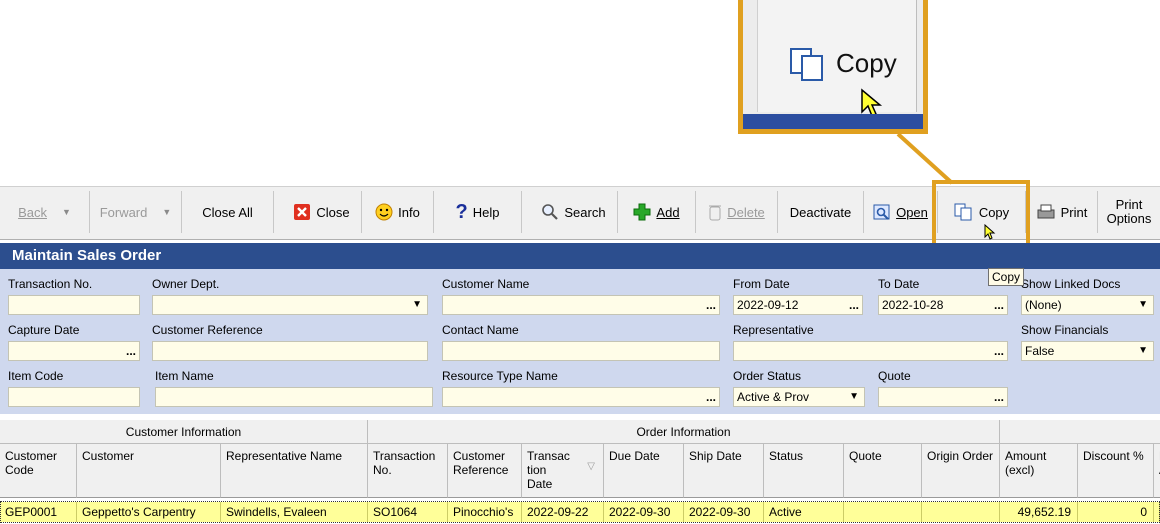 This screenshot has height=524, width=1160. I want to click on column-header-due-date: Due Date, so click(644, 471).